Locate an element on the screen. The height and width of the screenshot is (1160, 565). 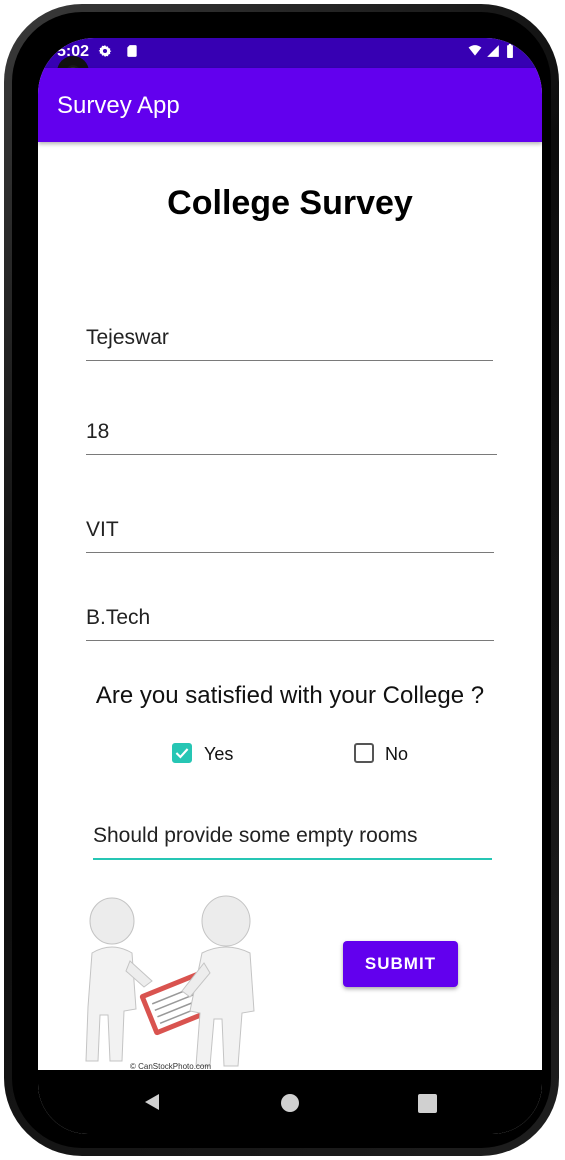
feedback-field: Should provide some empty rooms is located at coordinates (292, 839).